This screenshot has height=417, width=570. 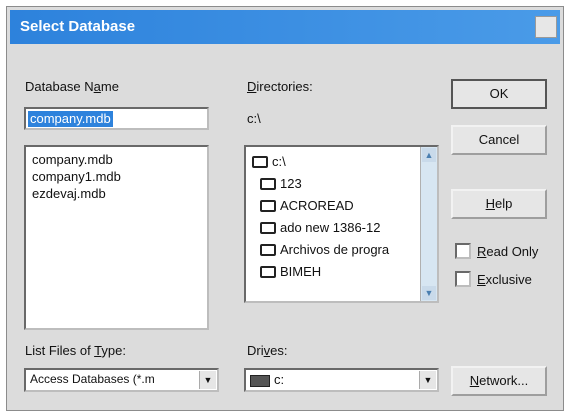 I want to click on directories-label: Directories:, so click(x=280, y=86).